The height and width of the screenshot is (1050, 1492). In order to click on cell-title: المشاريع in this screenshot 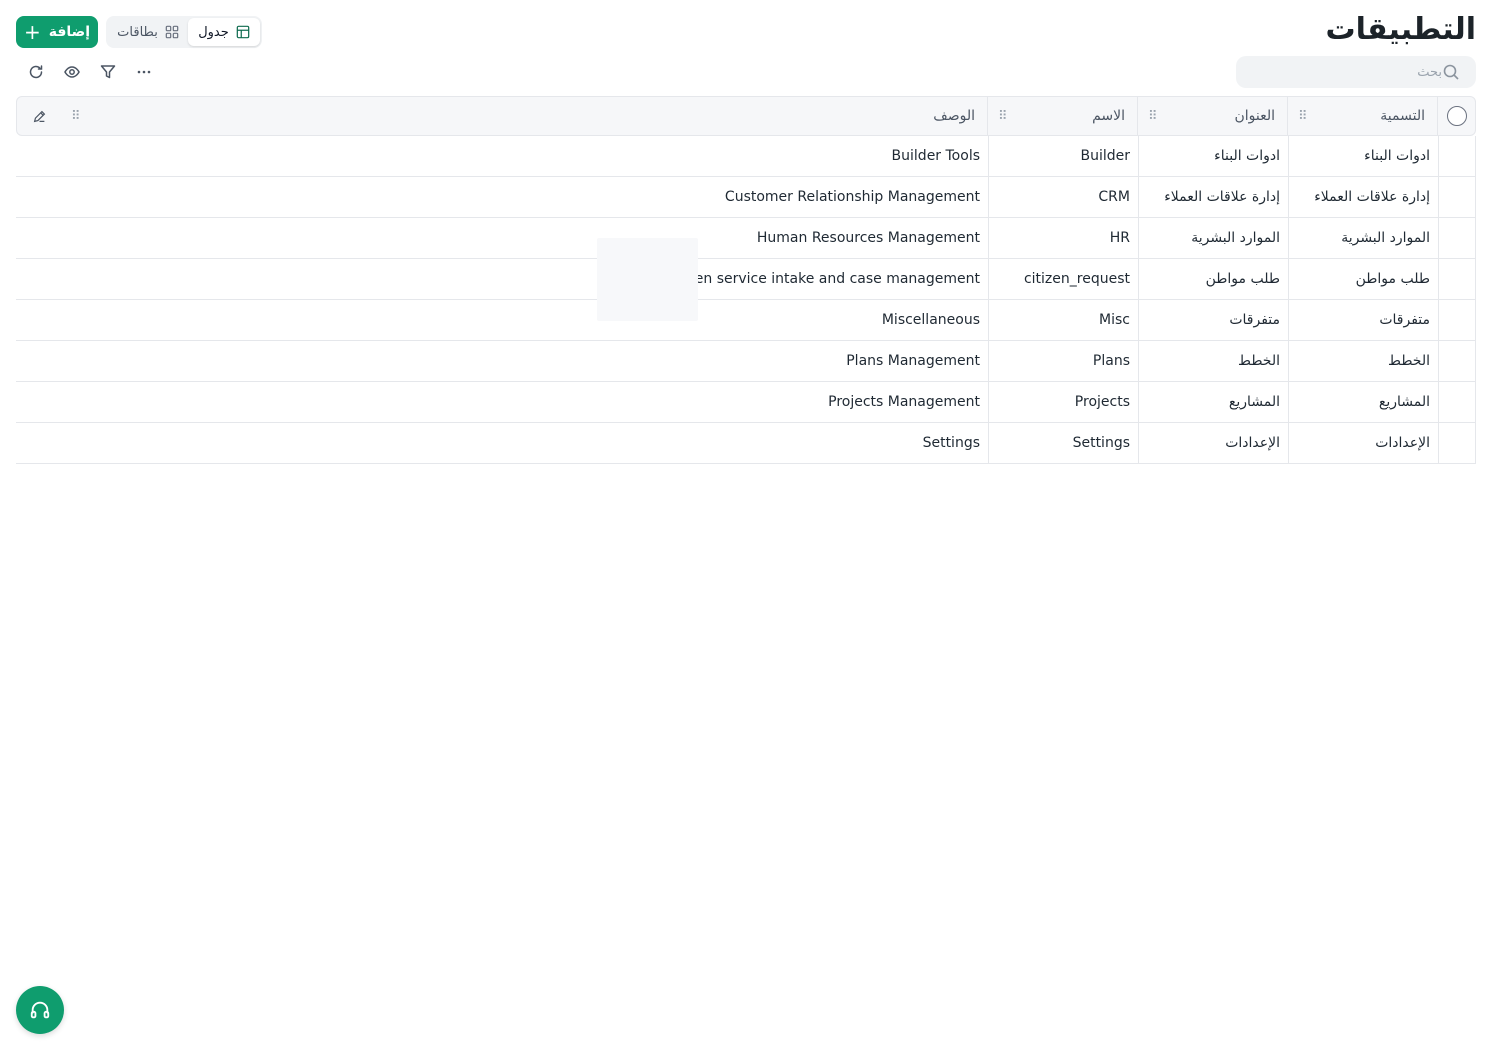, I will do `click(1213, 402)`.